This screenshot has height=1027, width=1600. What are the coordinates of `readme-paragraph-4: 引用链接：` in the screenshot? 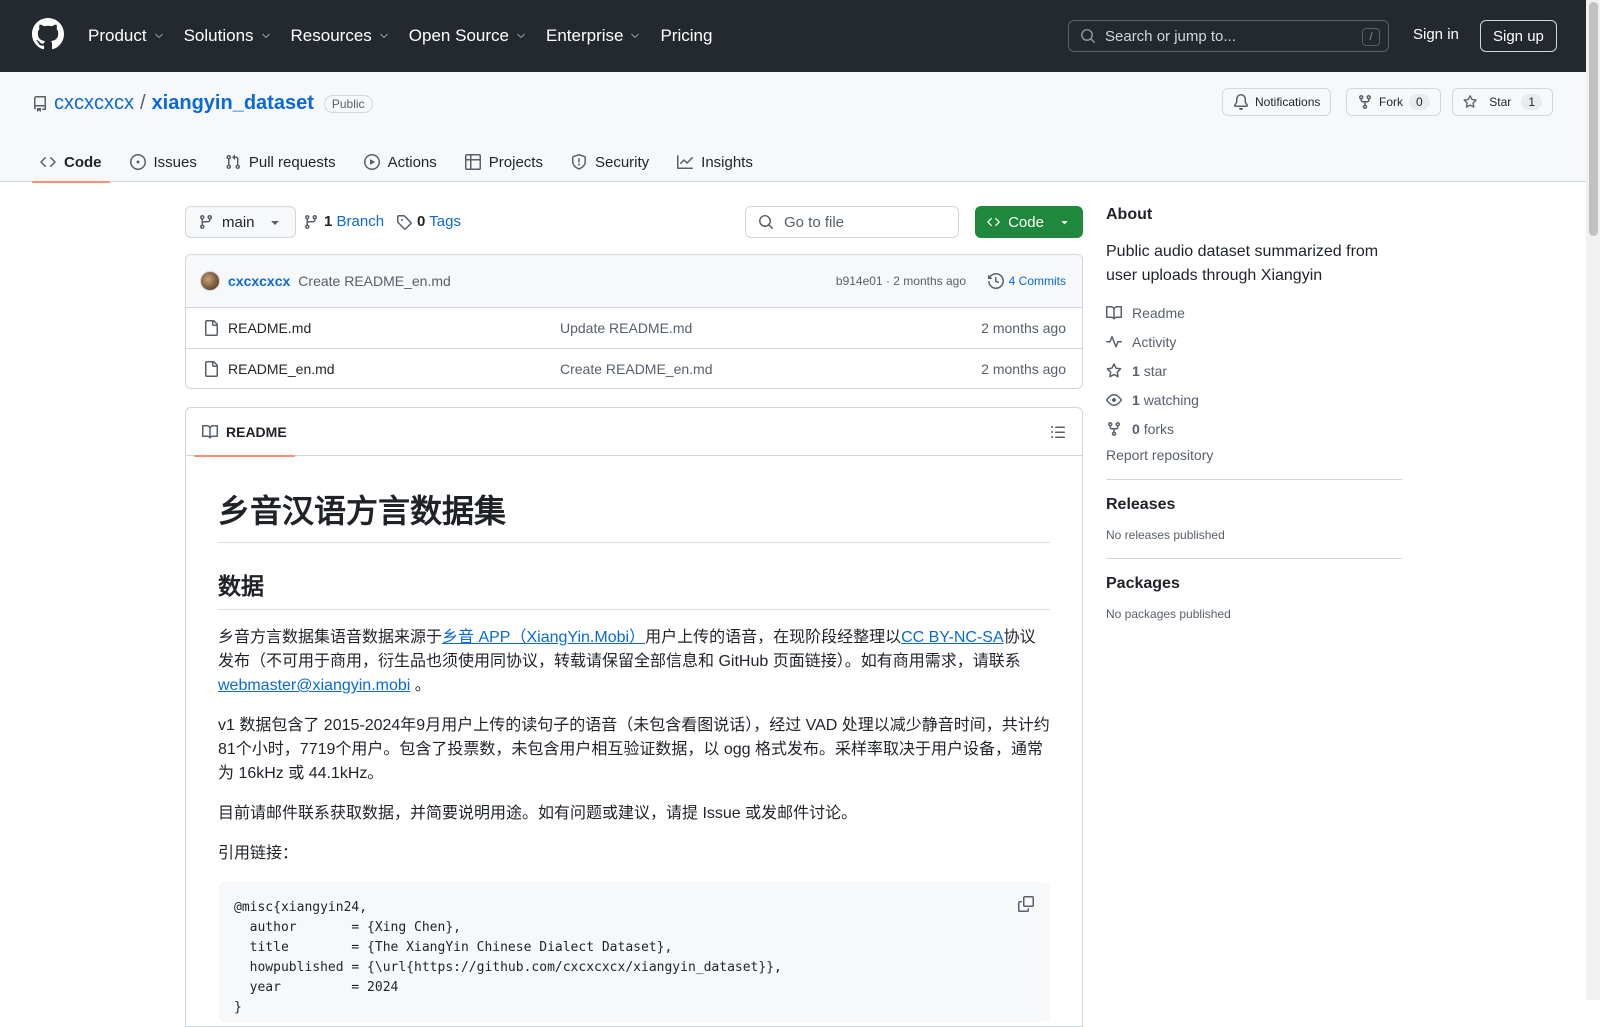 It's located at (258, 853).